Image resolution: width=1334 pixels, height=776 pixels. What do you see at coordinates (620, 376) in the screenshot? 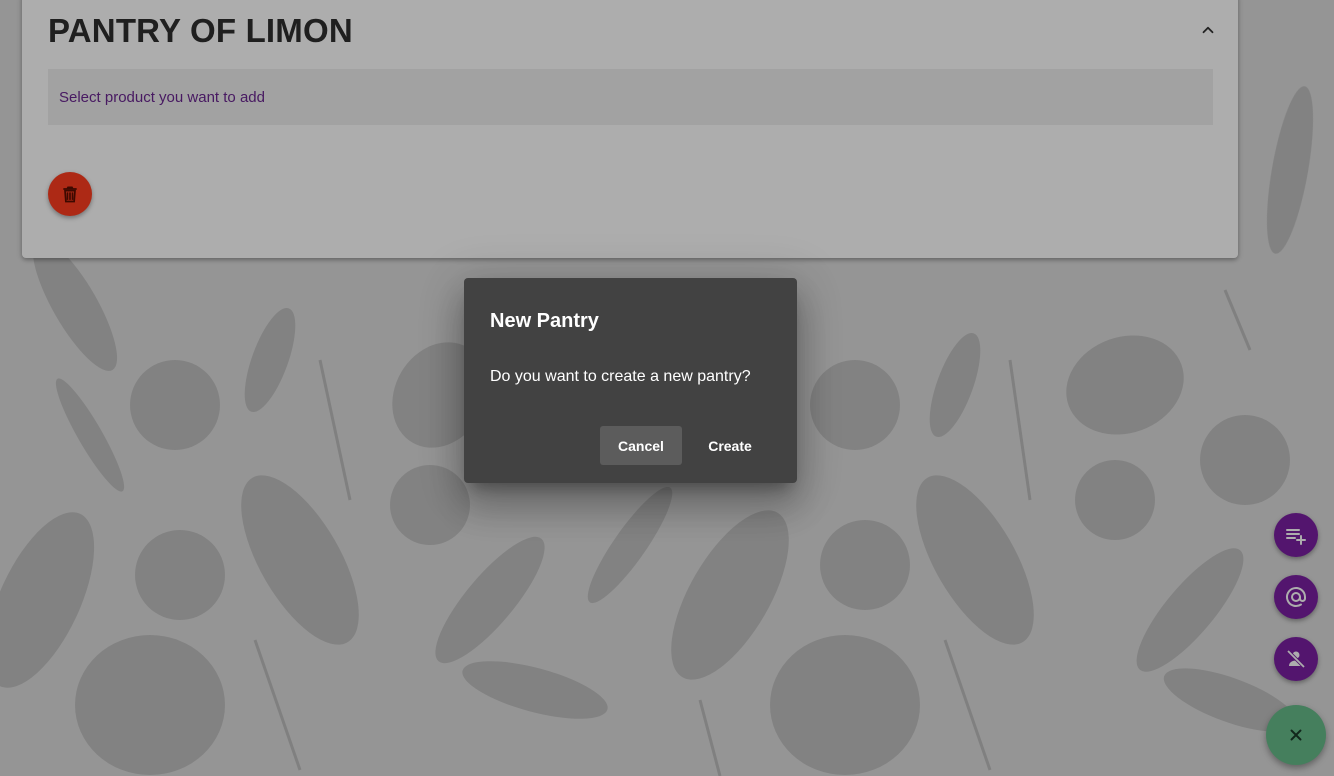
I see `dialog-message: Do you want to create a new pantry?` at bounding box center [620, 376].